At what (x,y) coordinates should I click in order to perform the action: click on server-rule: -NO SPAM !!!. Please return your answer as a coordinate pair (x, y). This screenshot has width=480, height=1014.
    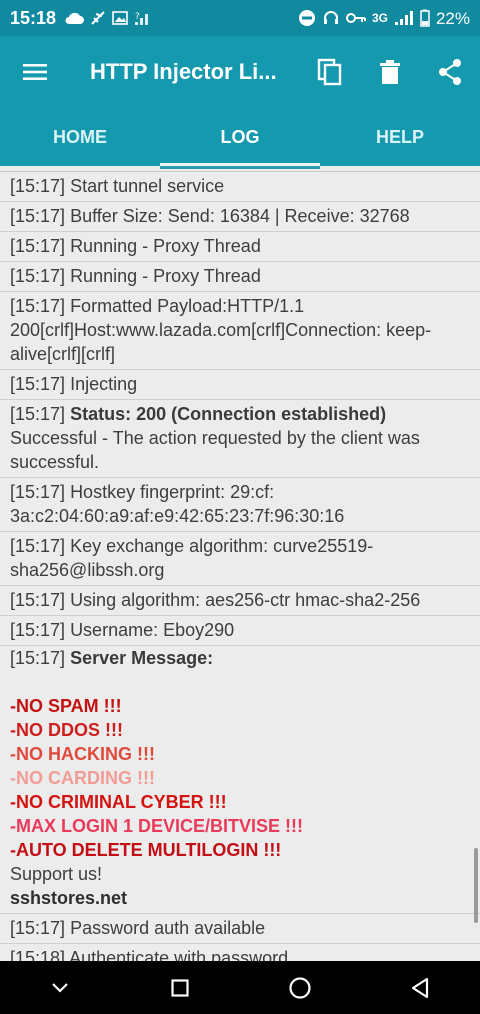
    Looking at the image, I should click on (66, 706).